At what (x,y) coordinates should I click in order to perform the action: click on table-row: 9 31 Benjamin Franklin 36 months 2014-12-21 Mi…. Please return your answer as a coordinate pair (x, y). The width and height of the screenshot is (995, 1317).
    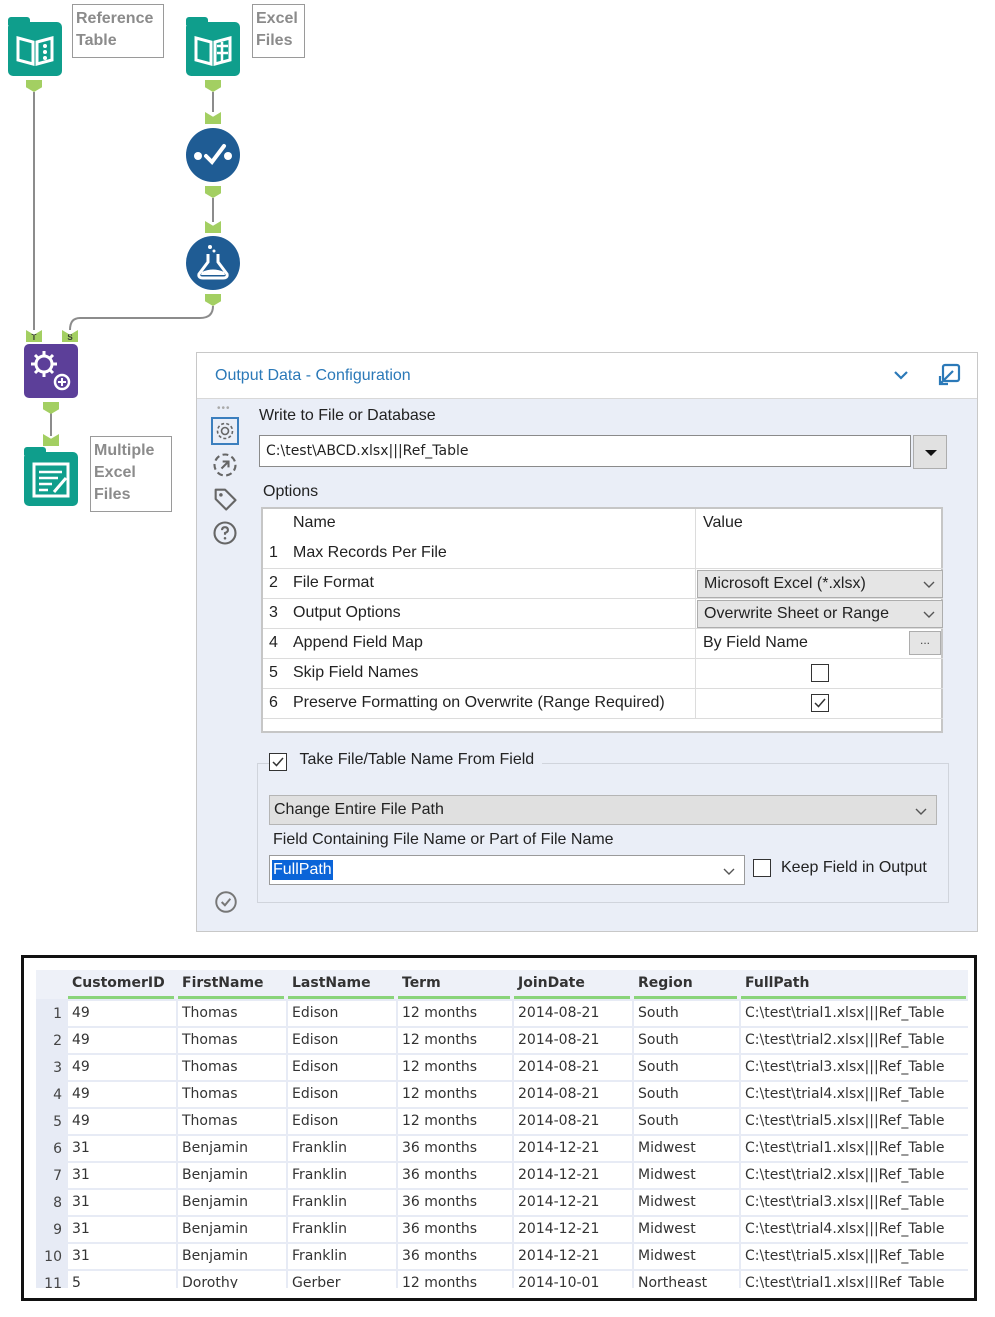
    Looking at the image, I should click on (502, 1230).